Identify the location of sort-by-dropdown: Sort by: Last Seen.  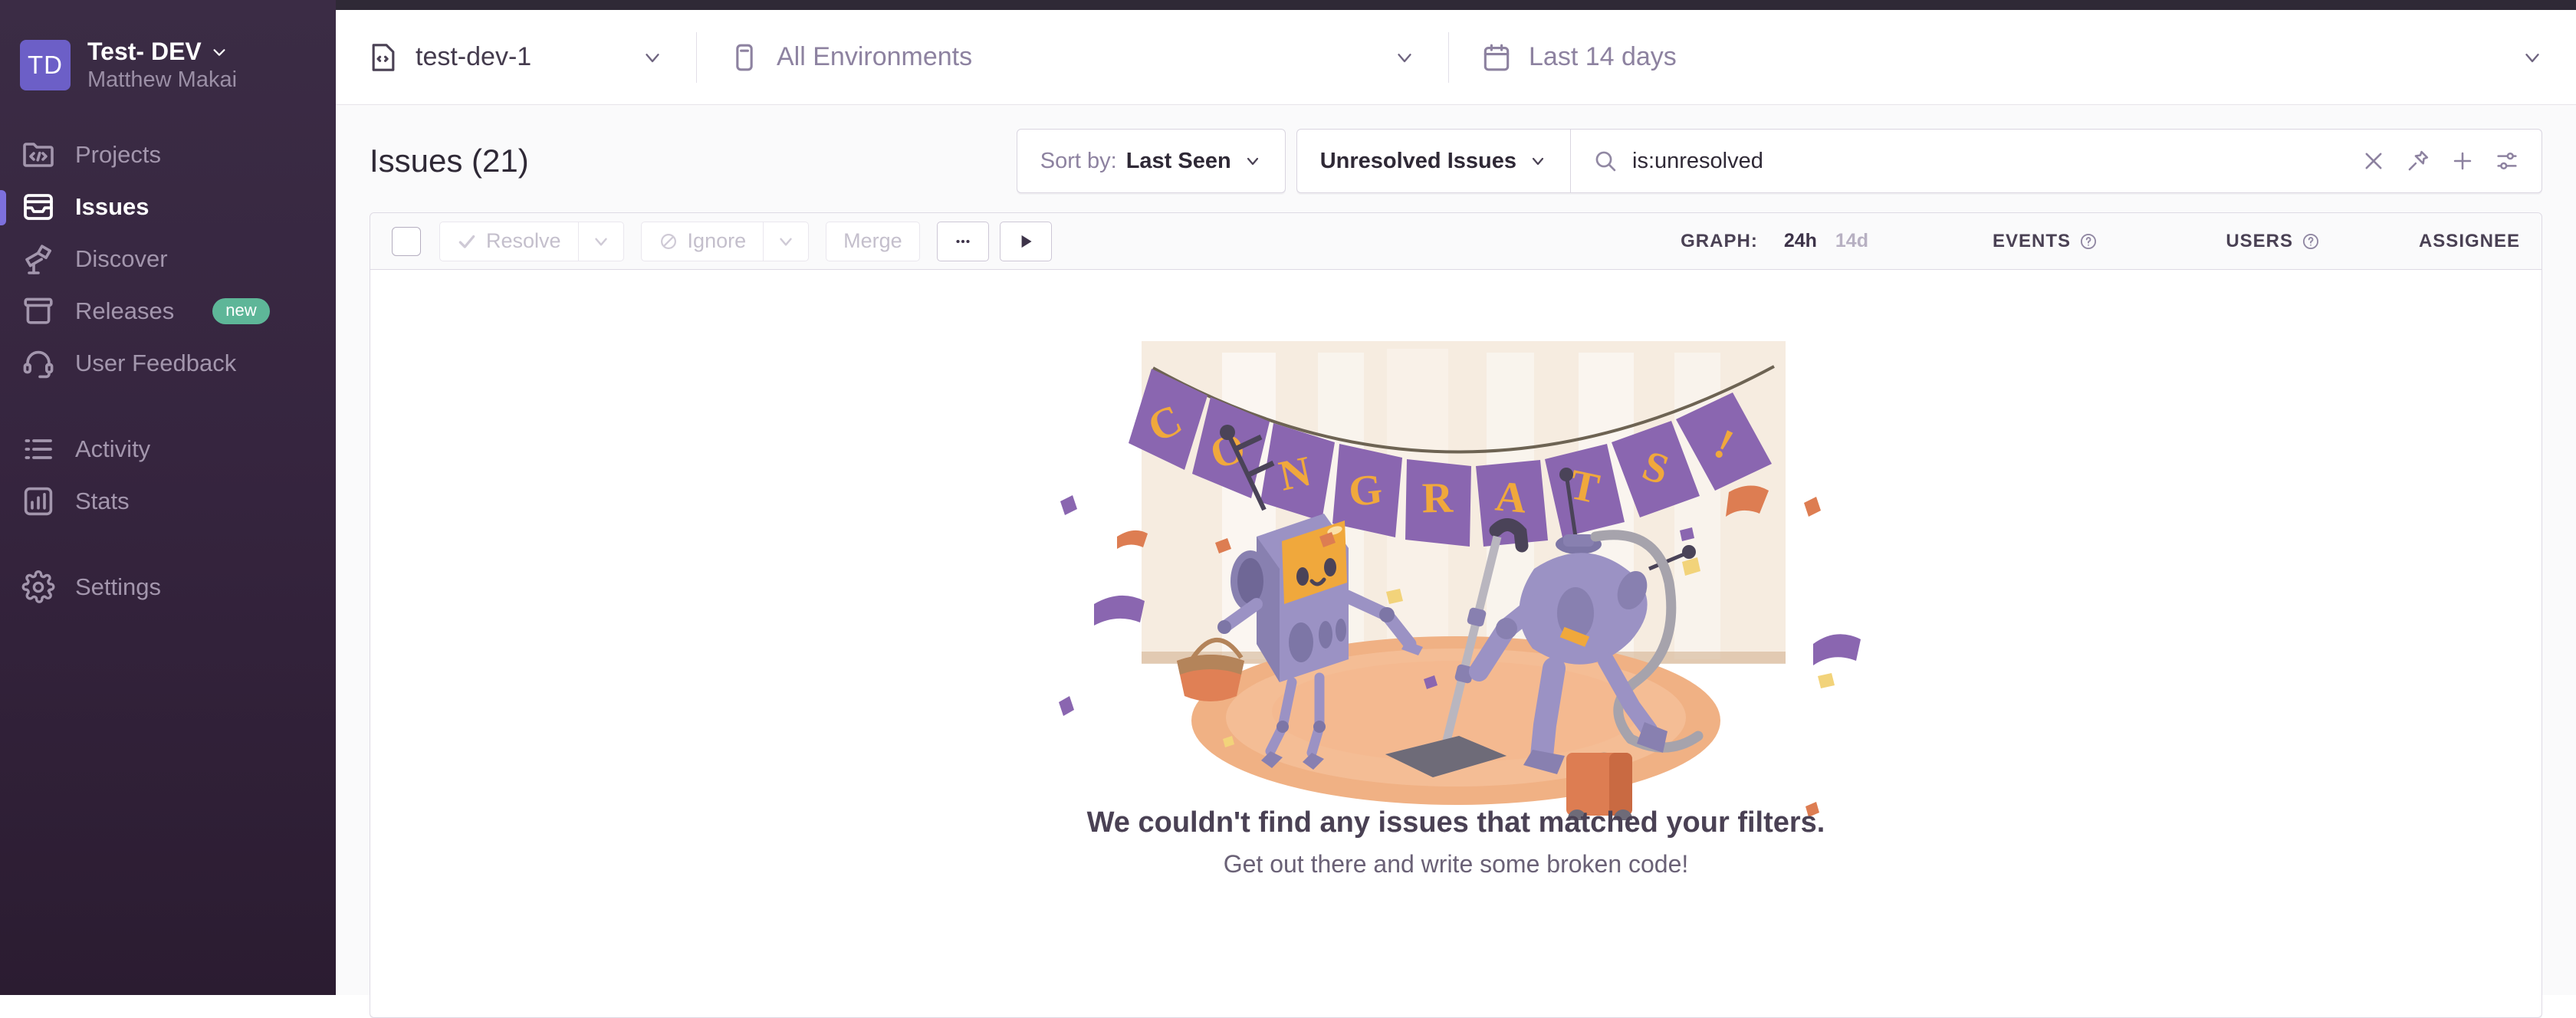
(1151, 161).